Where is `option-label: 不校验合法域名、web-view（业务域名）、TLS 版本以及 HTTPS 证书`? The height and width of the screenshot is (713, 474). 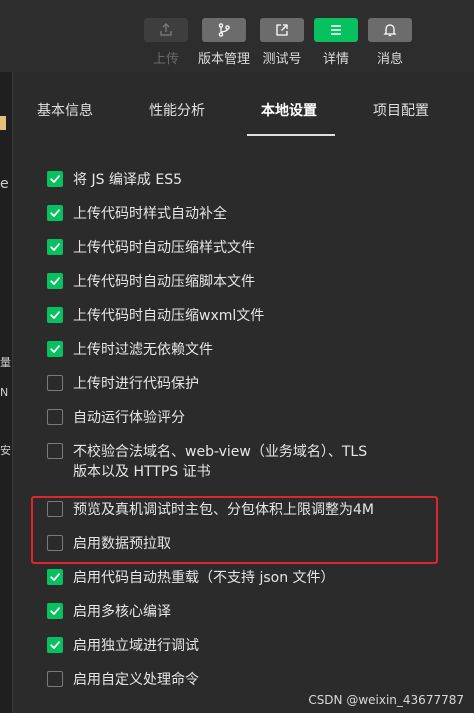 option-label: 不校验合法域名、web-view（业务域名）、TLS 版本以及 HTTPS 证书 is located at coordinates (220, 462).